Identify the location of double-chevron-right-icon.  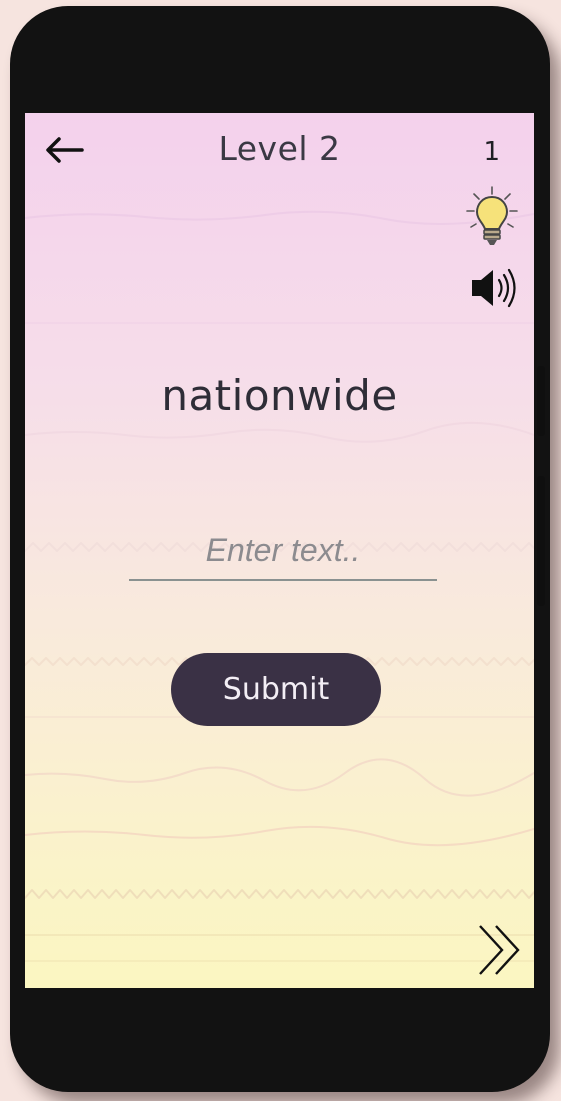
(499, 950).